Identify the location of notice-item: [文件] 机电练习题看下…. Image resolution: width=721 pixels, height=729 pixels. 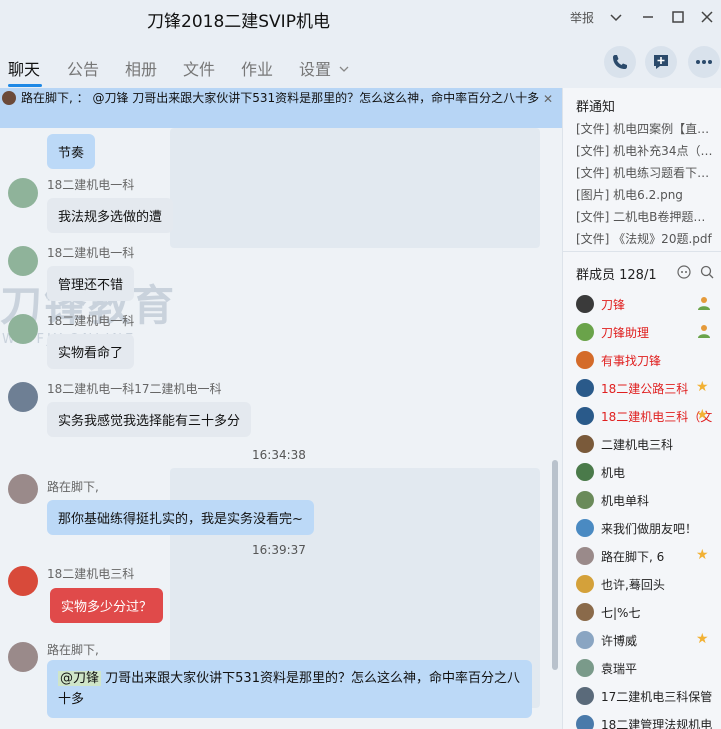
(648, 172).